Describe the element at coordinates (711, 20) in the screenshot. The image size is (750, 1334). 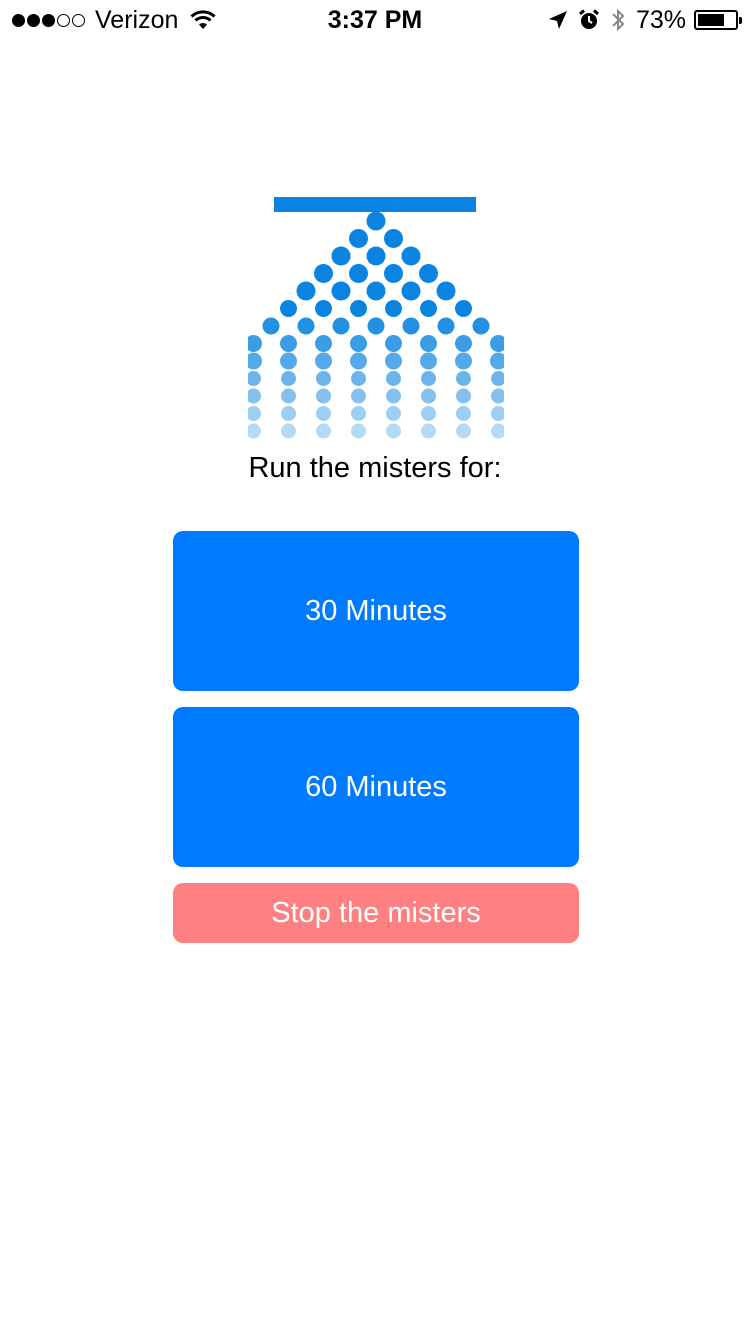
I see `battery-level` at that location.